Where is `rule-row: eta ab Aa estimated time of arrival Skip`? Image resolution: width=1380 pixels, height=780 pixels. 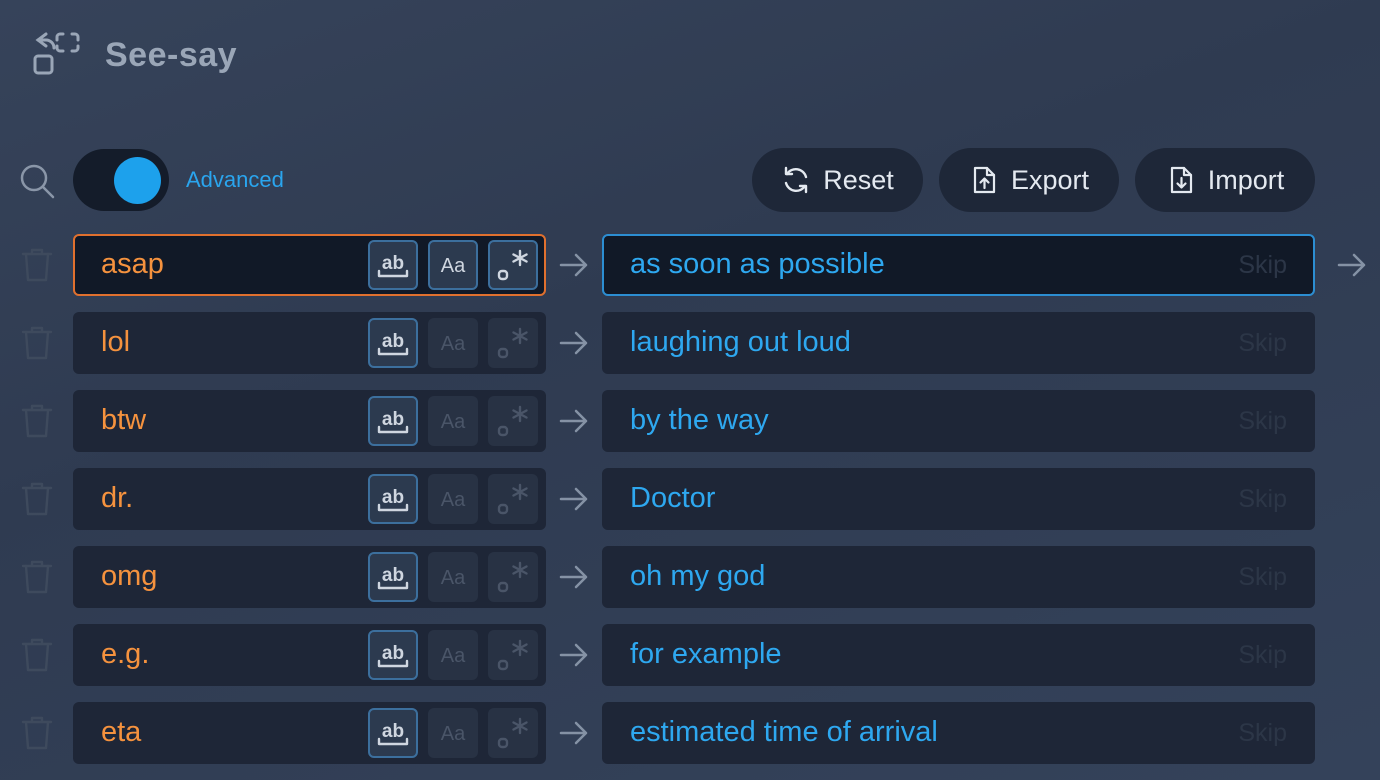 rule-row: eta ab Aa estimated time of arrival Skip is located at coordinates (690, 733).